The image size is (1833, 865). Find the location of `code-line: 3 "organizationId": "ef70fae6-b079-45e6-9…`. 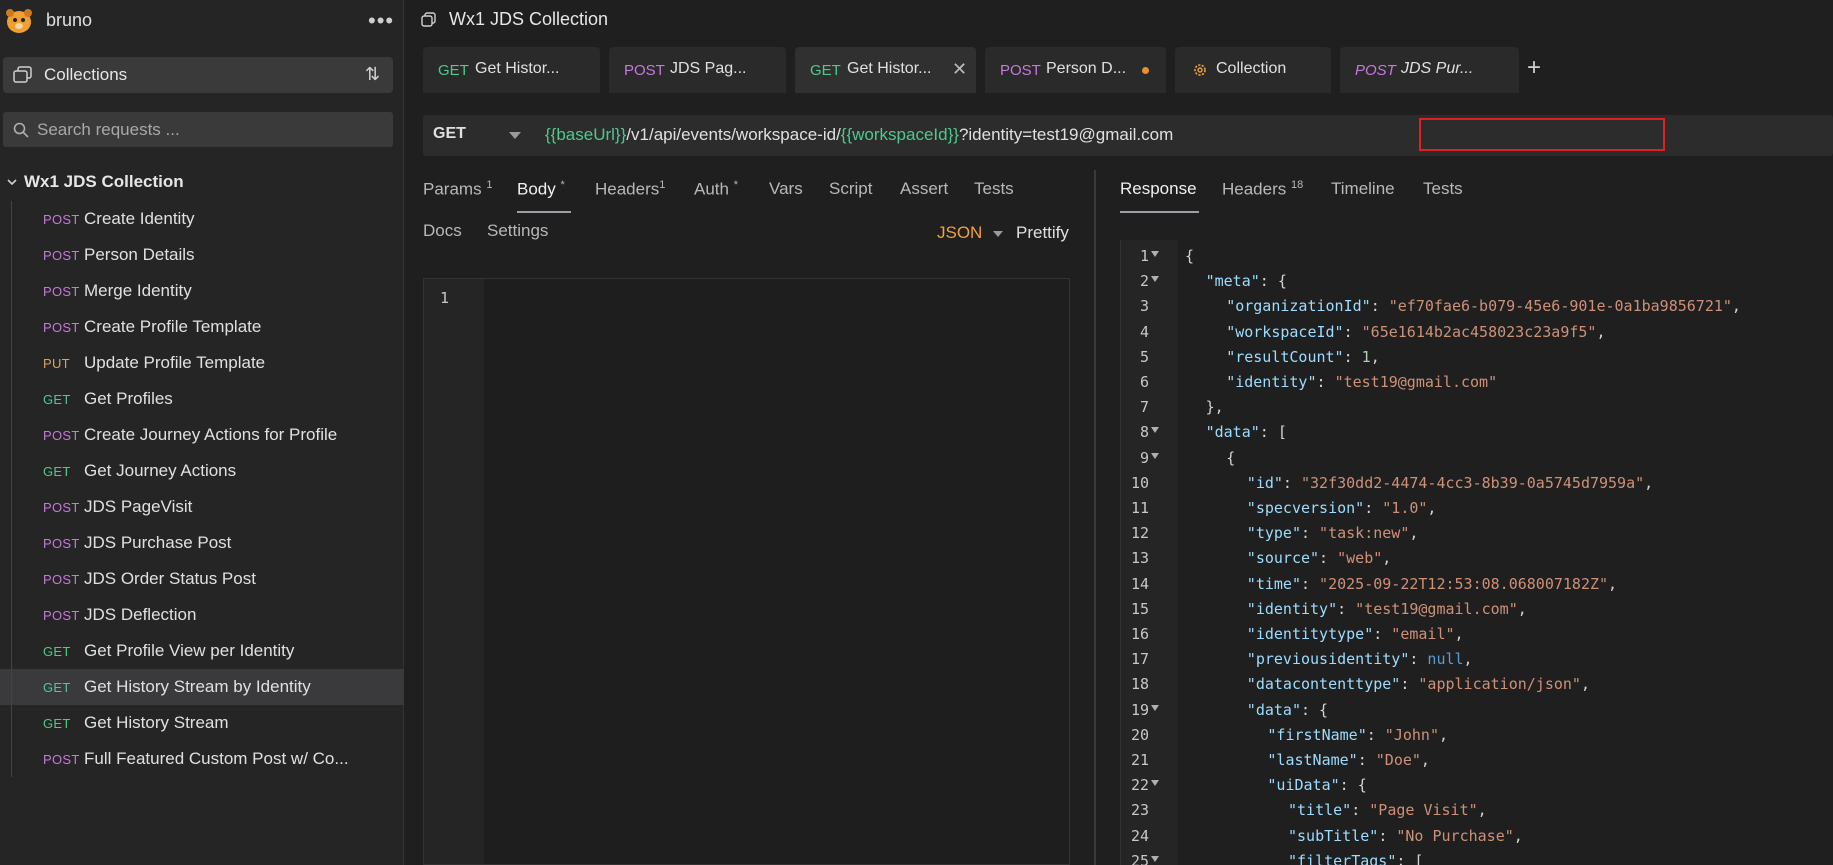

code-line: 3 "organizationId": "ef70fae6-b079-45e6-9… is located at coordinates (1477, 309).